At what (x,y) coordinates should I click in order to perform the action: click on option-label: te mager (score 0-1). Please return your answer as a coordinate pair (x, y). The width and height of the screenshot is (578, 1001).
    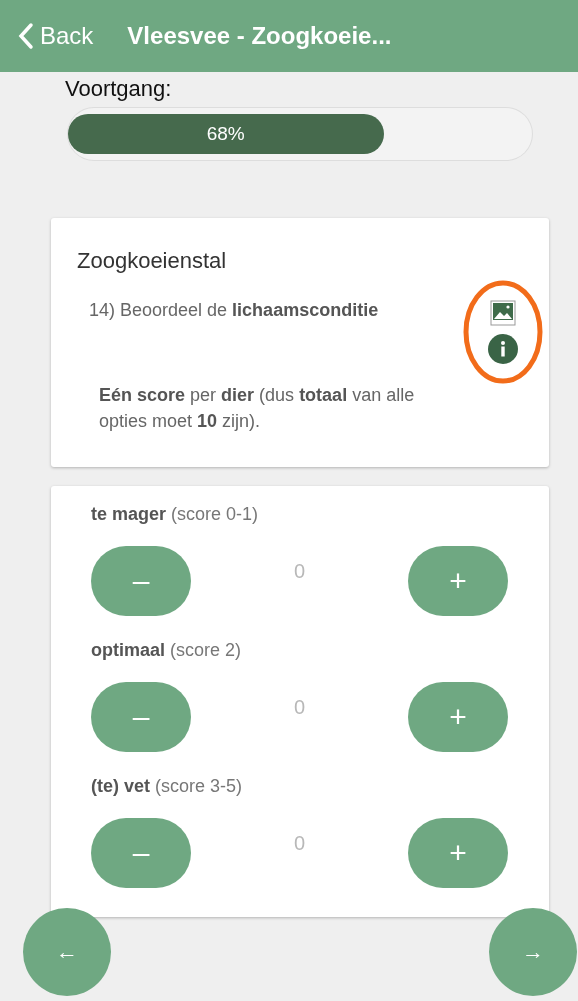
    Looking at the image, I should click on (175, 514).